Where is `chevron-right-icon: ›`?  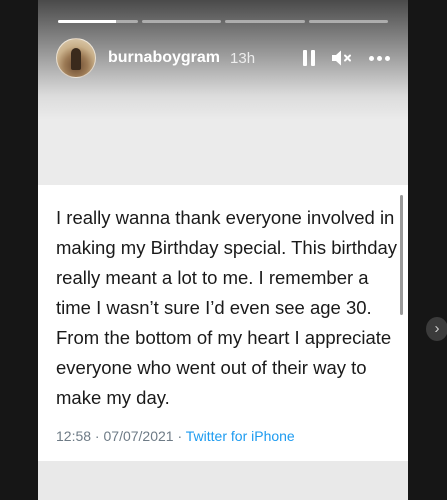 chevron-right-icon: › is located at coordinates (437, 328).